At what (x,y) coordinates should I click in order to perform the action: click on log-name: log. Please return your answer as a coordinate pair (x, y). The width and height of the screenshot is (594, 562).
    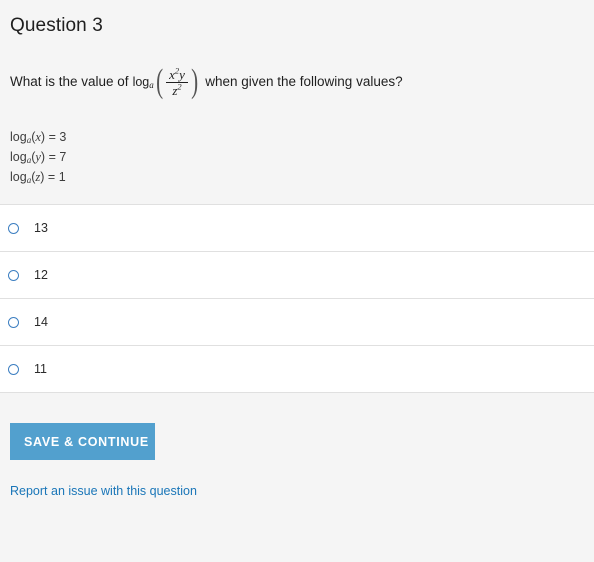
    Looking at the image, I should click on (141, 81).